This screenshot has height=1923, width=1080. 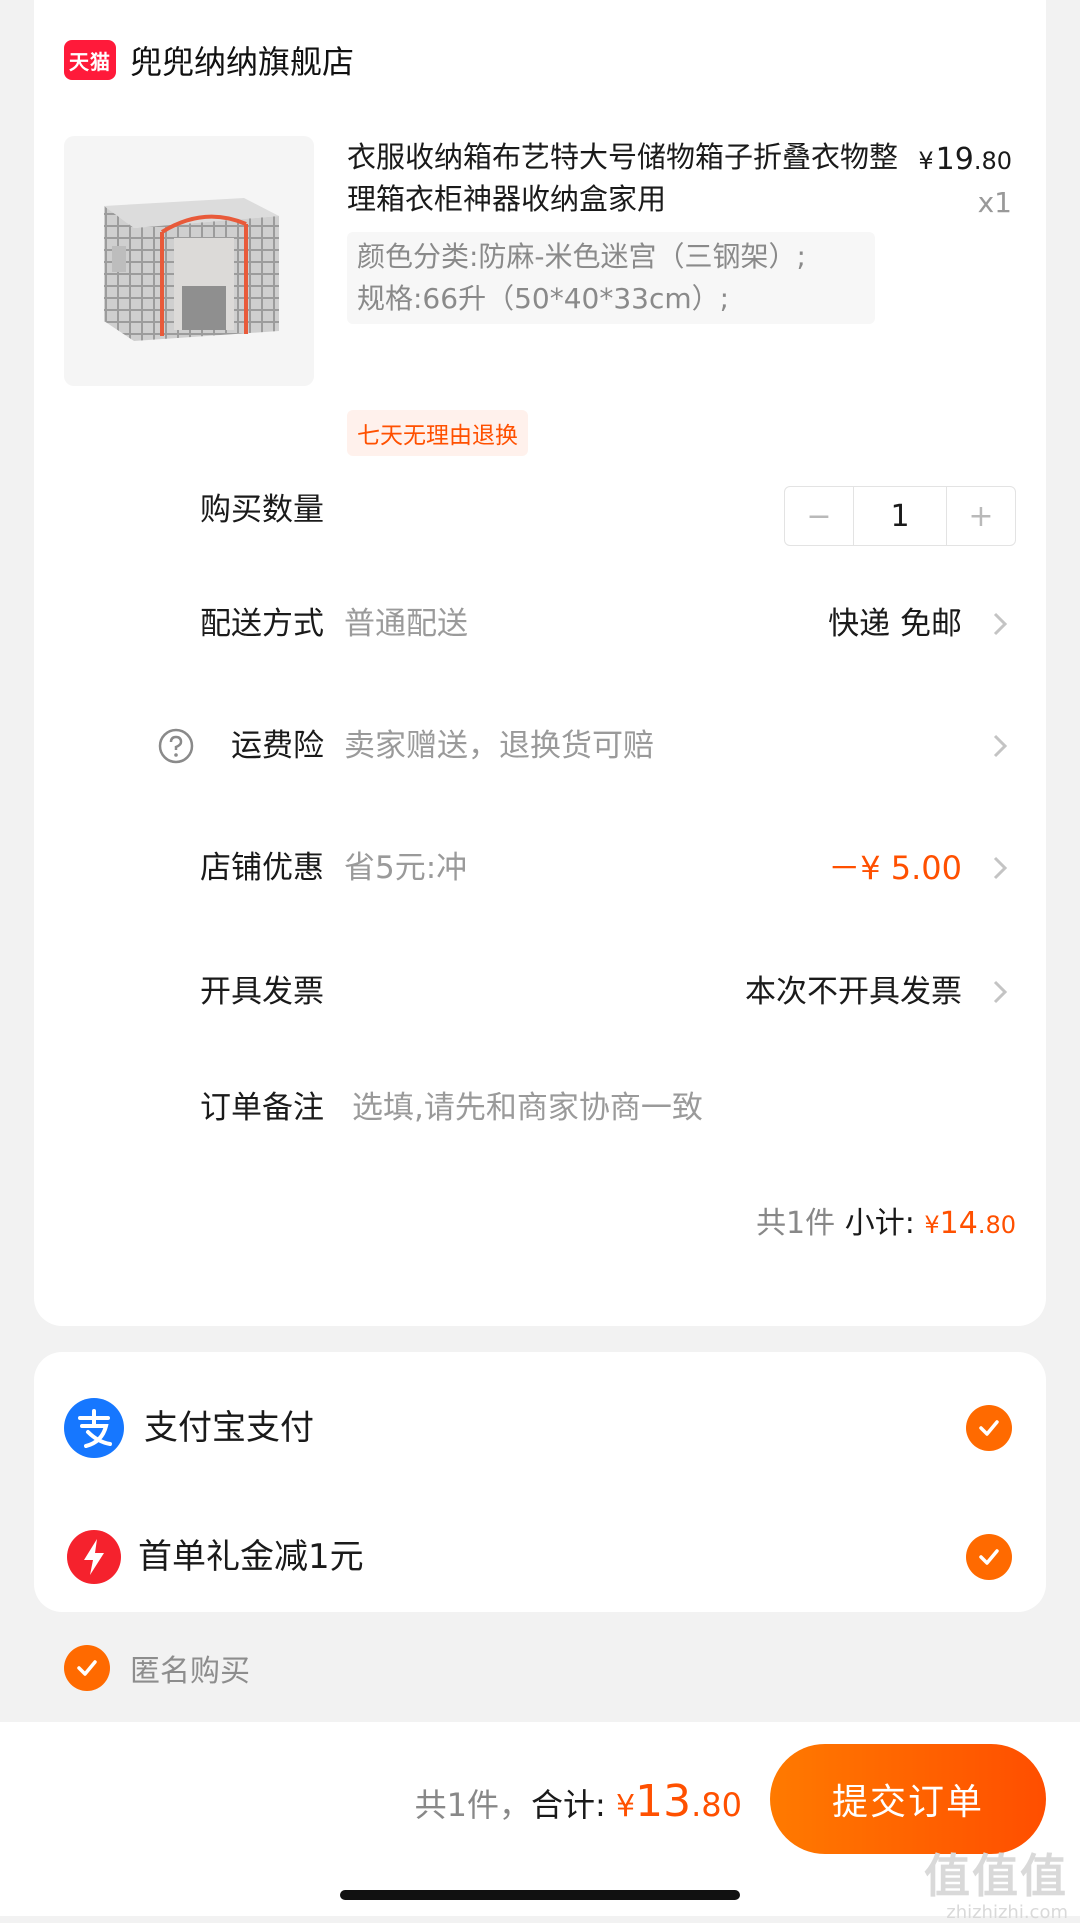 I want to click on shop-discount-row: 店铺优惠 省5元:冲 －¥ 5.00, so click(x=540, y=868).